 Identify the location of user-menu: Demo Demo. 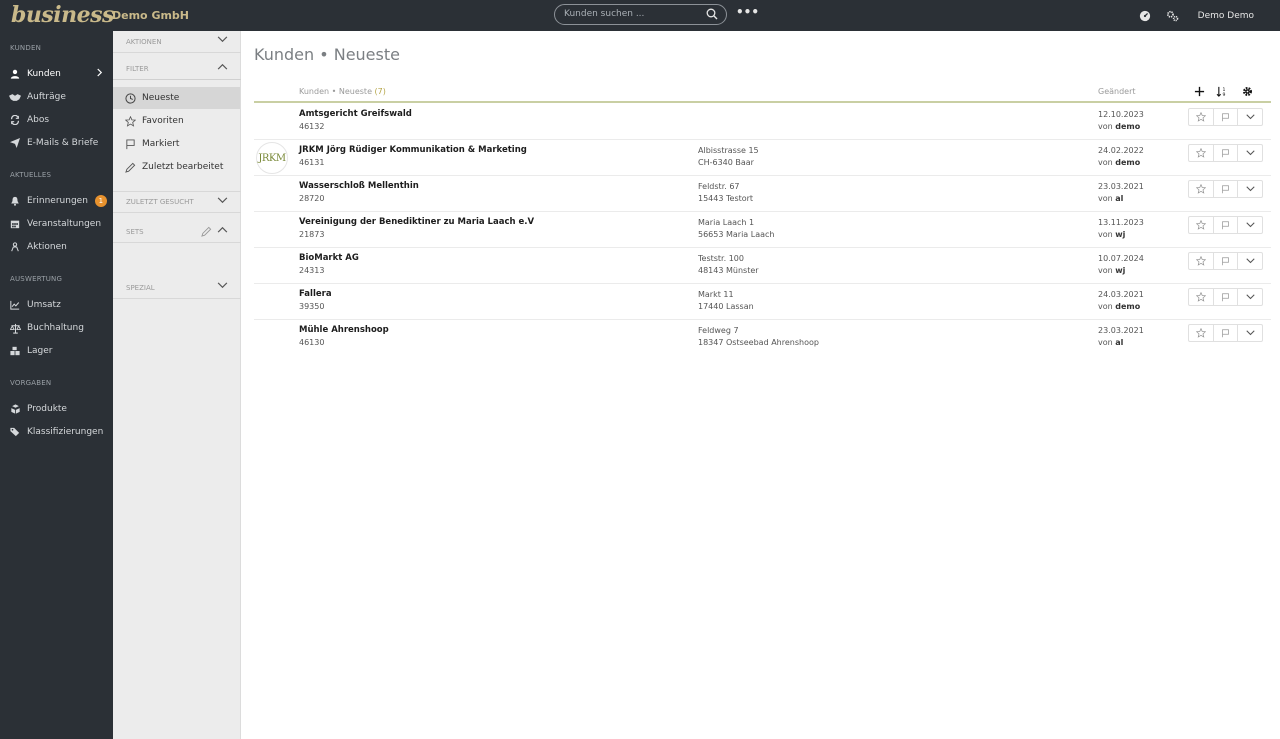
(1226, 16).